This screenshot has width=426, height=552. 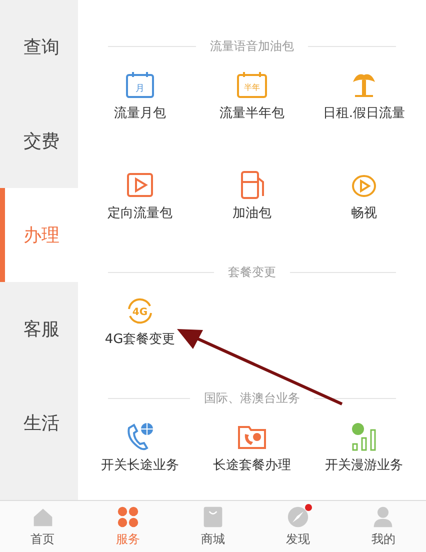 I want to click on tab-label: 商城, so click(x=213, y=539).